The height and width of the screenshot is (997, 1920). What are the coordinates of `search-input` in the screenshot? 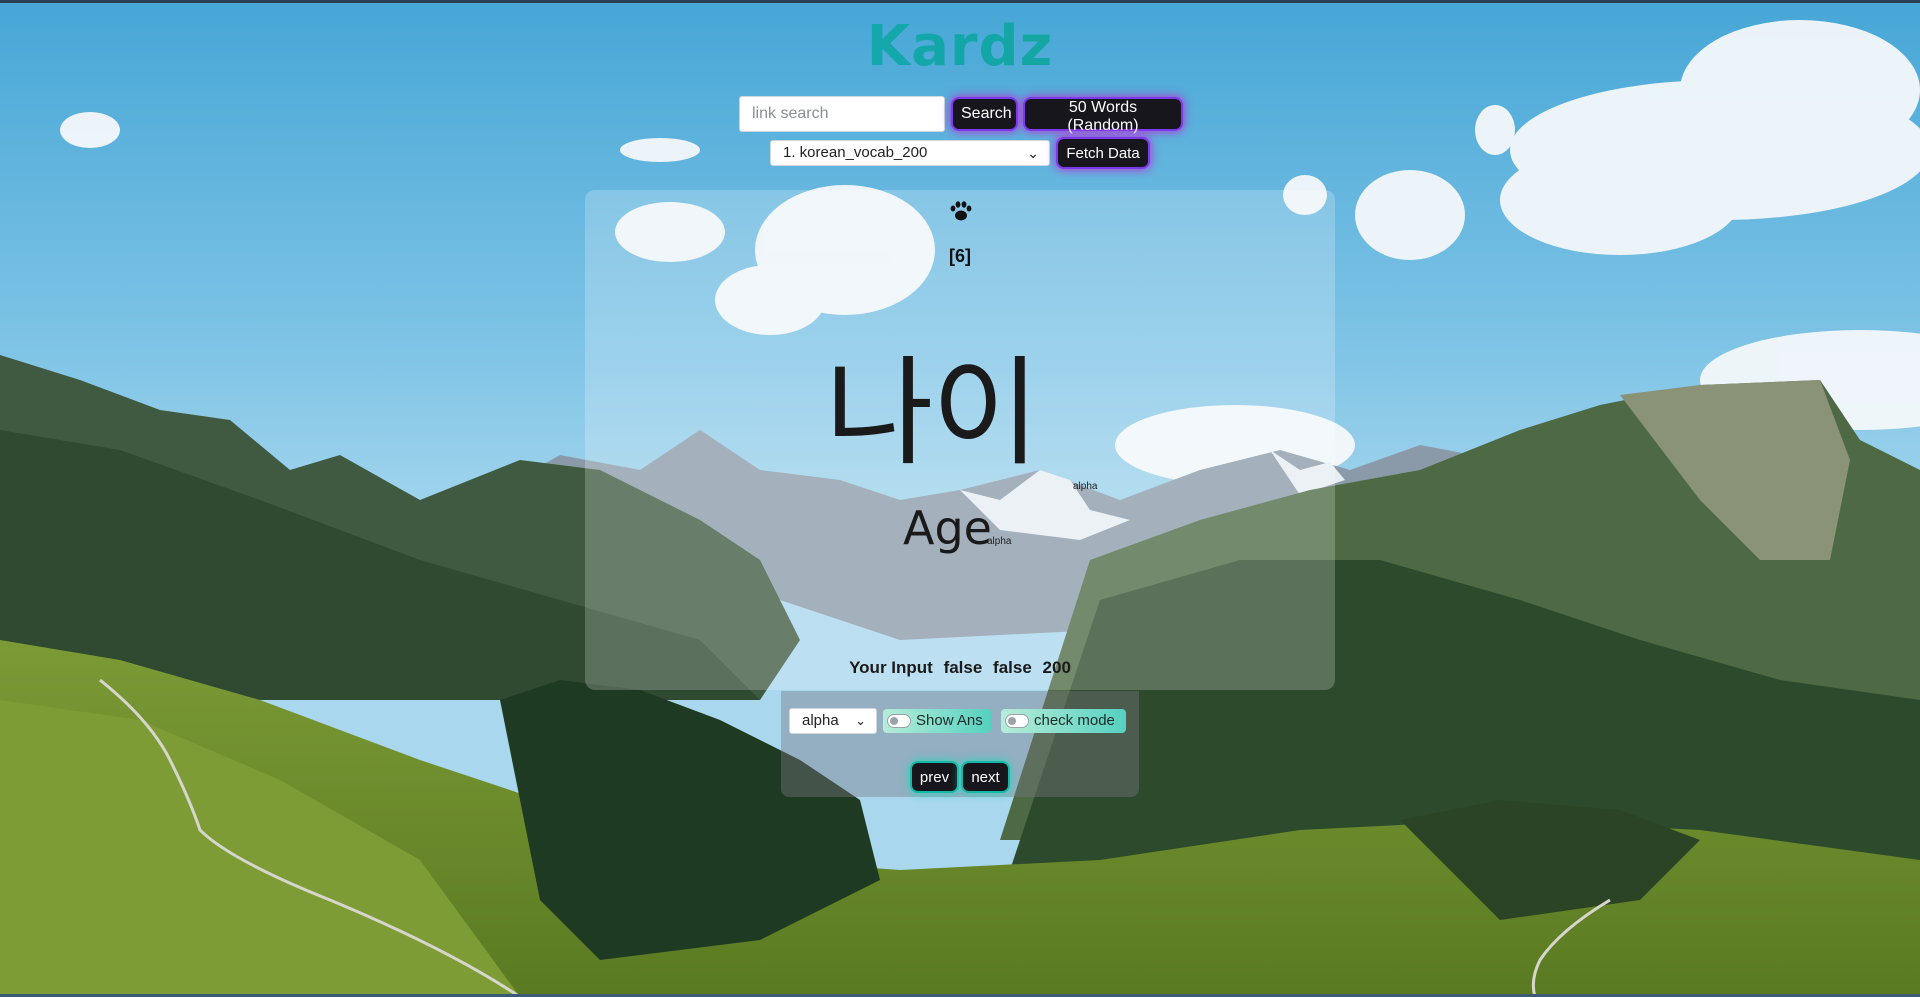 It's located at (842, 114).